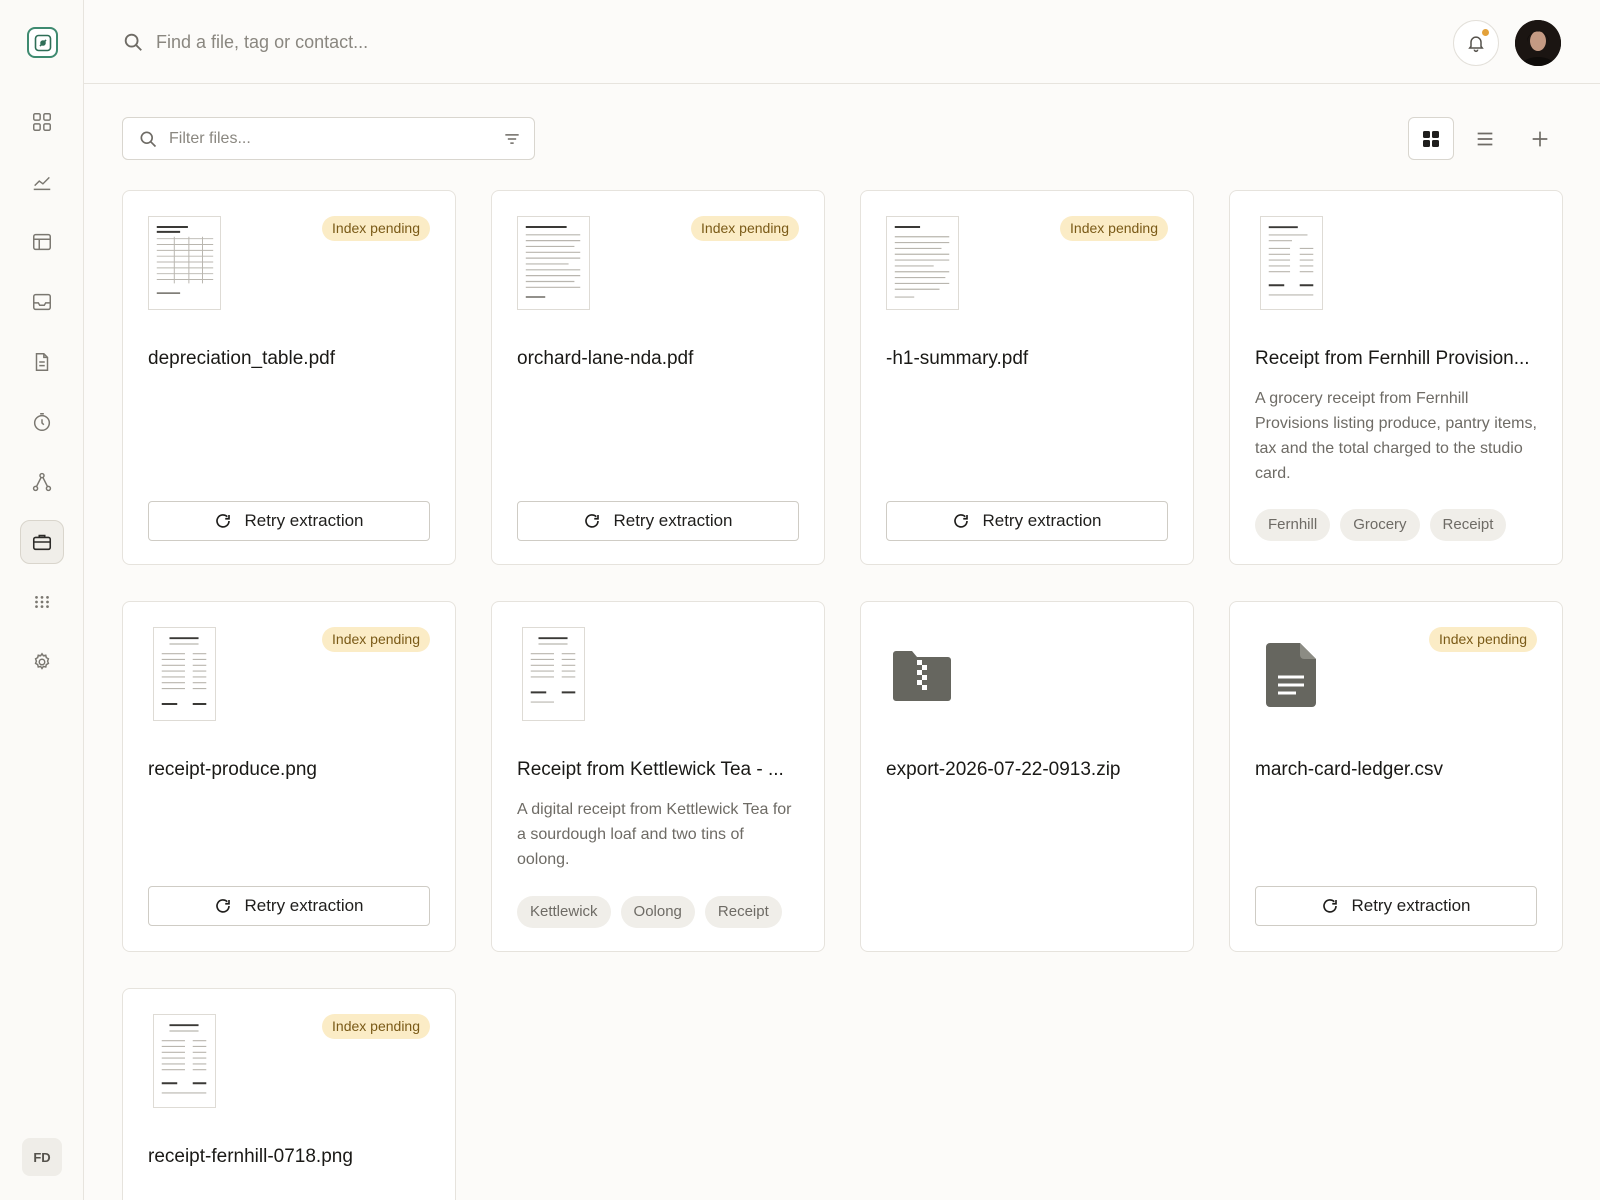  Describe the element at coordinates (241, 358) in the screenshot. I see `file-name: depreciation_table.pdf` at that location.